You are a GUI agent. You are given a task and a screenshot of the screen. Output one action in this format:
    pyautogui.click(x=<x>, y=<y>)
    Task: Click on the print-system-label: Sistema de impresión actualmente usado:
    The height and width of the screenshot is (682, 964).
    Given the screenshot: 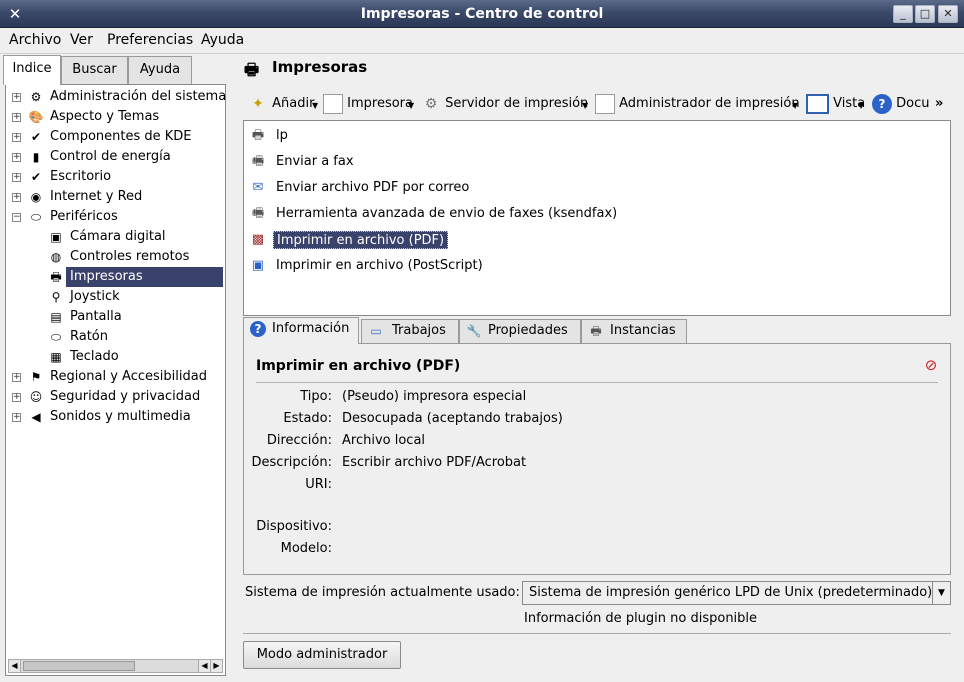 What is the action you would take?
    pyautogui.click(x=382, y=592)
    